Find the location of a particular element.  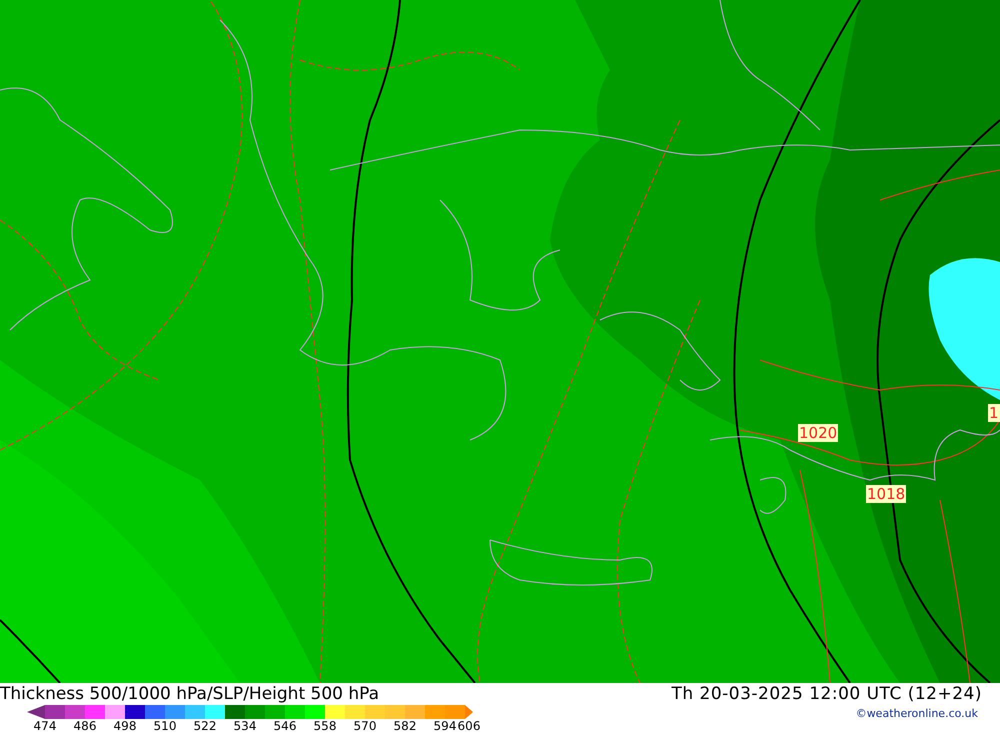

legend-tick-label: 498 is located at coordinates (125, 726).